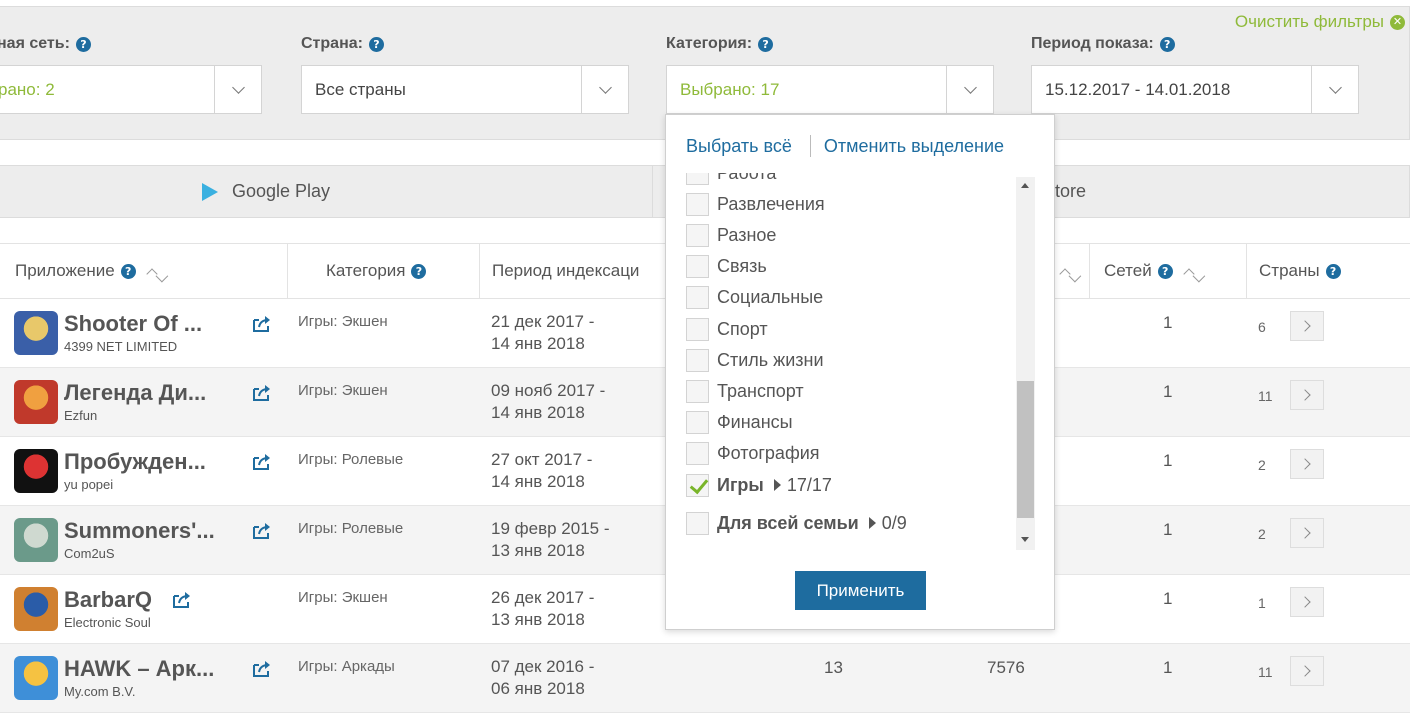 The width and height of the screenshot is (1421, 720). Describe the element at coordinates (1025, 363) in the screenshot. I see `dropdown-scrollbar` at that location.